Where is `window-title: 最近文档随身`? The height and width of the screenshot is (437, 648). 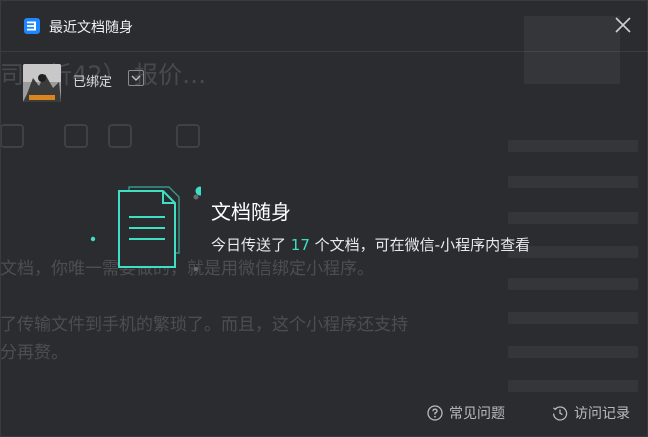 window-title: 最近文档随身 is located at coordinates (91, 28).